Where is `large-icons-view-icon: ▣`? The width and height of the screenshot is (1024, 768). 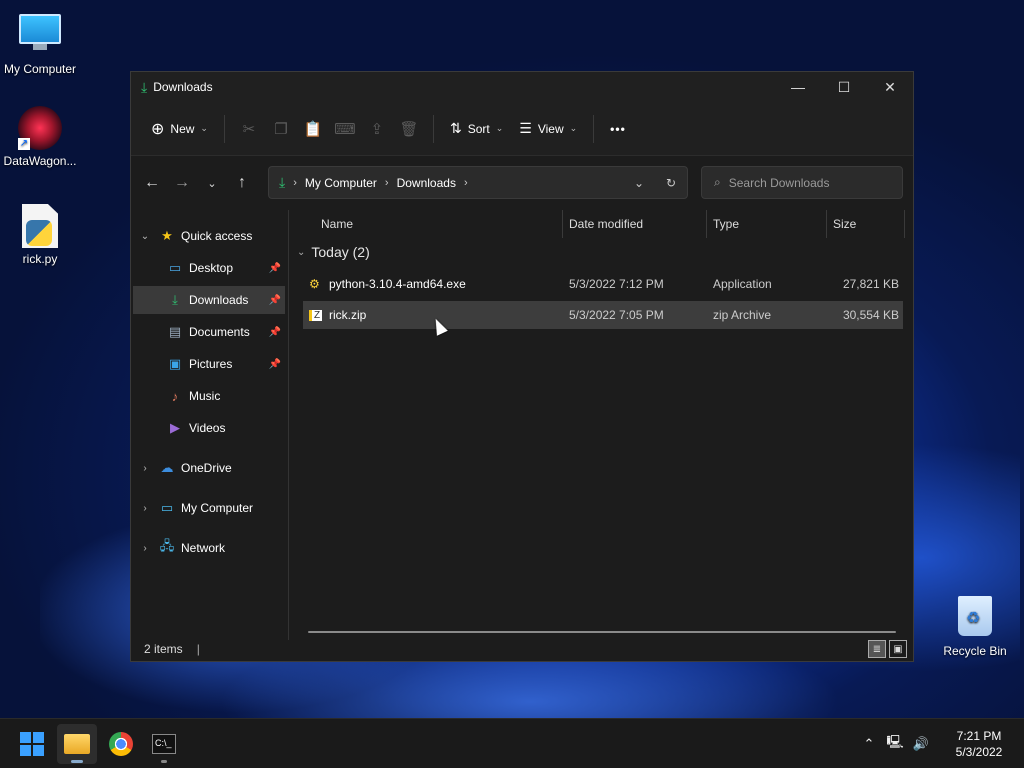 large-icons-view-icon: ▣ is located at coordinates (898, 649).